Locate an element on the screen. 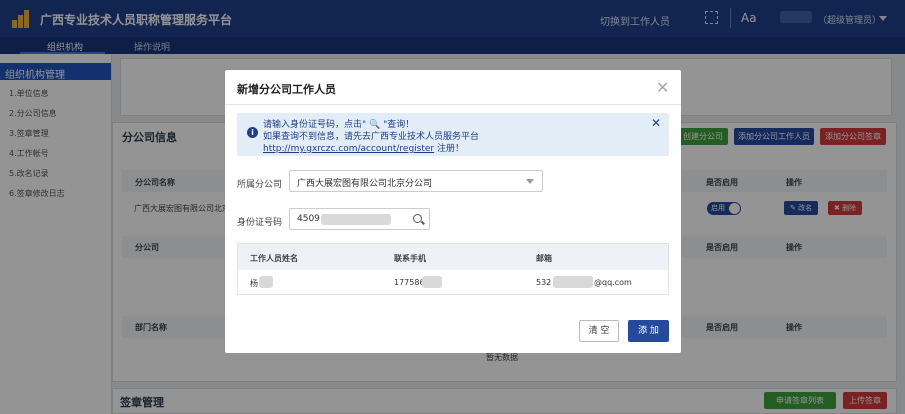  id-number-value: 4509 is located at coordinates (308, 219).